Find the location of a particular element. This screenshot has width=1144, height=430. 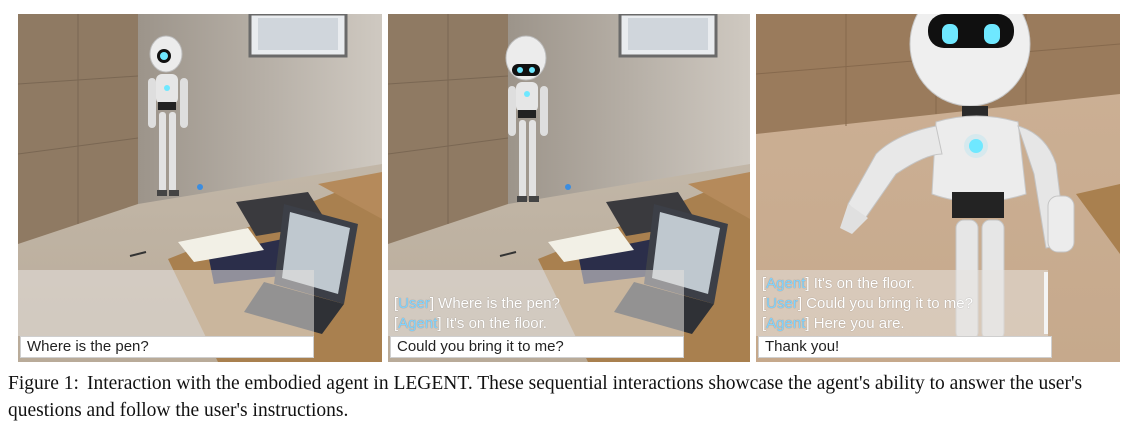

message-text: Here you are. is located at coordinates (857, 323).